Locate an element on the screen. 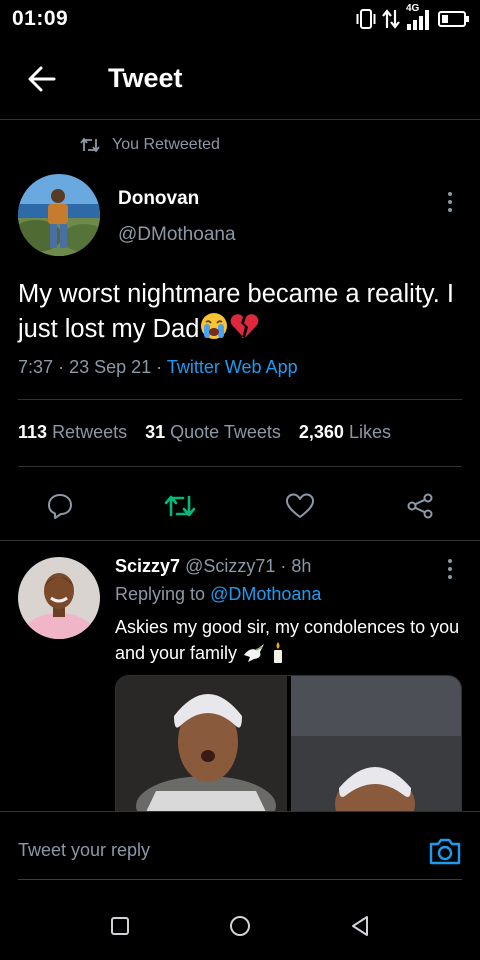 This screenshot has height=960, width=480. status-time: 01:09 is located at coordinates (40, 18).